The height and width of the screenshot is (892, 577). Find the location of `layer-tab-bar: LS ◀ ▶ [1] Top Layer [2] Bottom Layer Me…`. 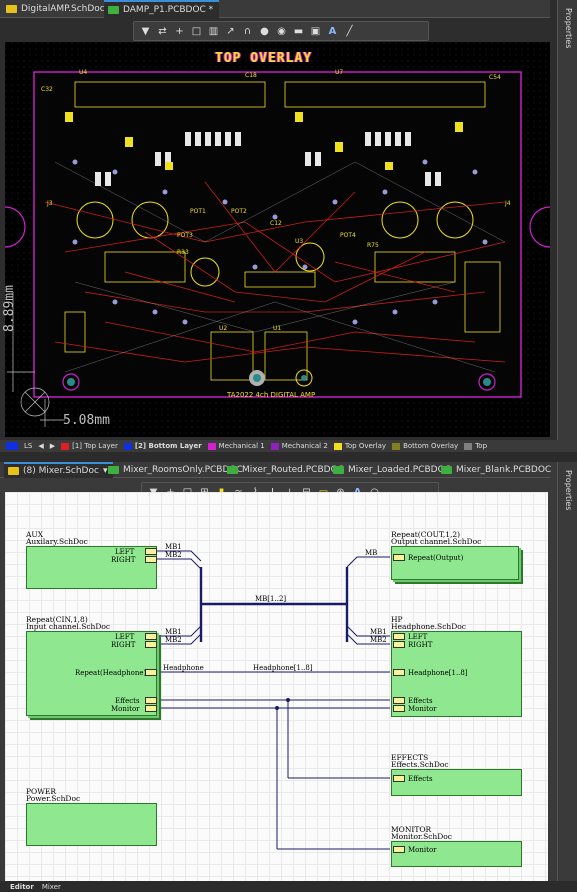

layer-tab-bar: LS ◀ ▶ [1] Top Layer [2] Bottom Layer Me… is located at coordinates (288, 446).